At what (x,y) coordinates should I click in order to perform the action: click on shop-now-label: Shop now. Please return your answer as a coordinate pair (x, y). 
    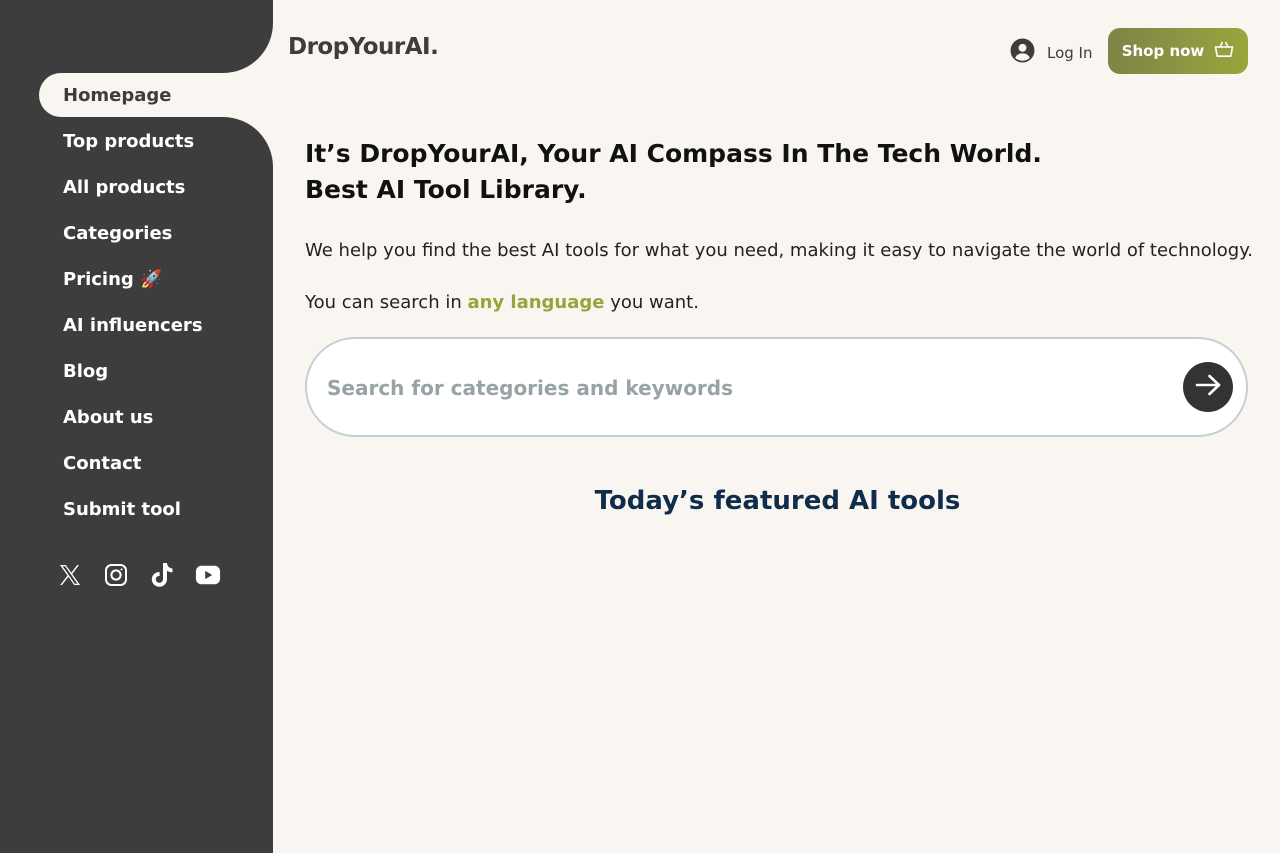
    Looking at the image, I should click on (1163, 51).